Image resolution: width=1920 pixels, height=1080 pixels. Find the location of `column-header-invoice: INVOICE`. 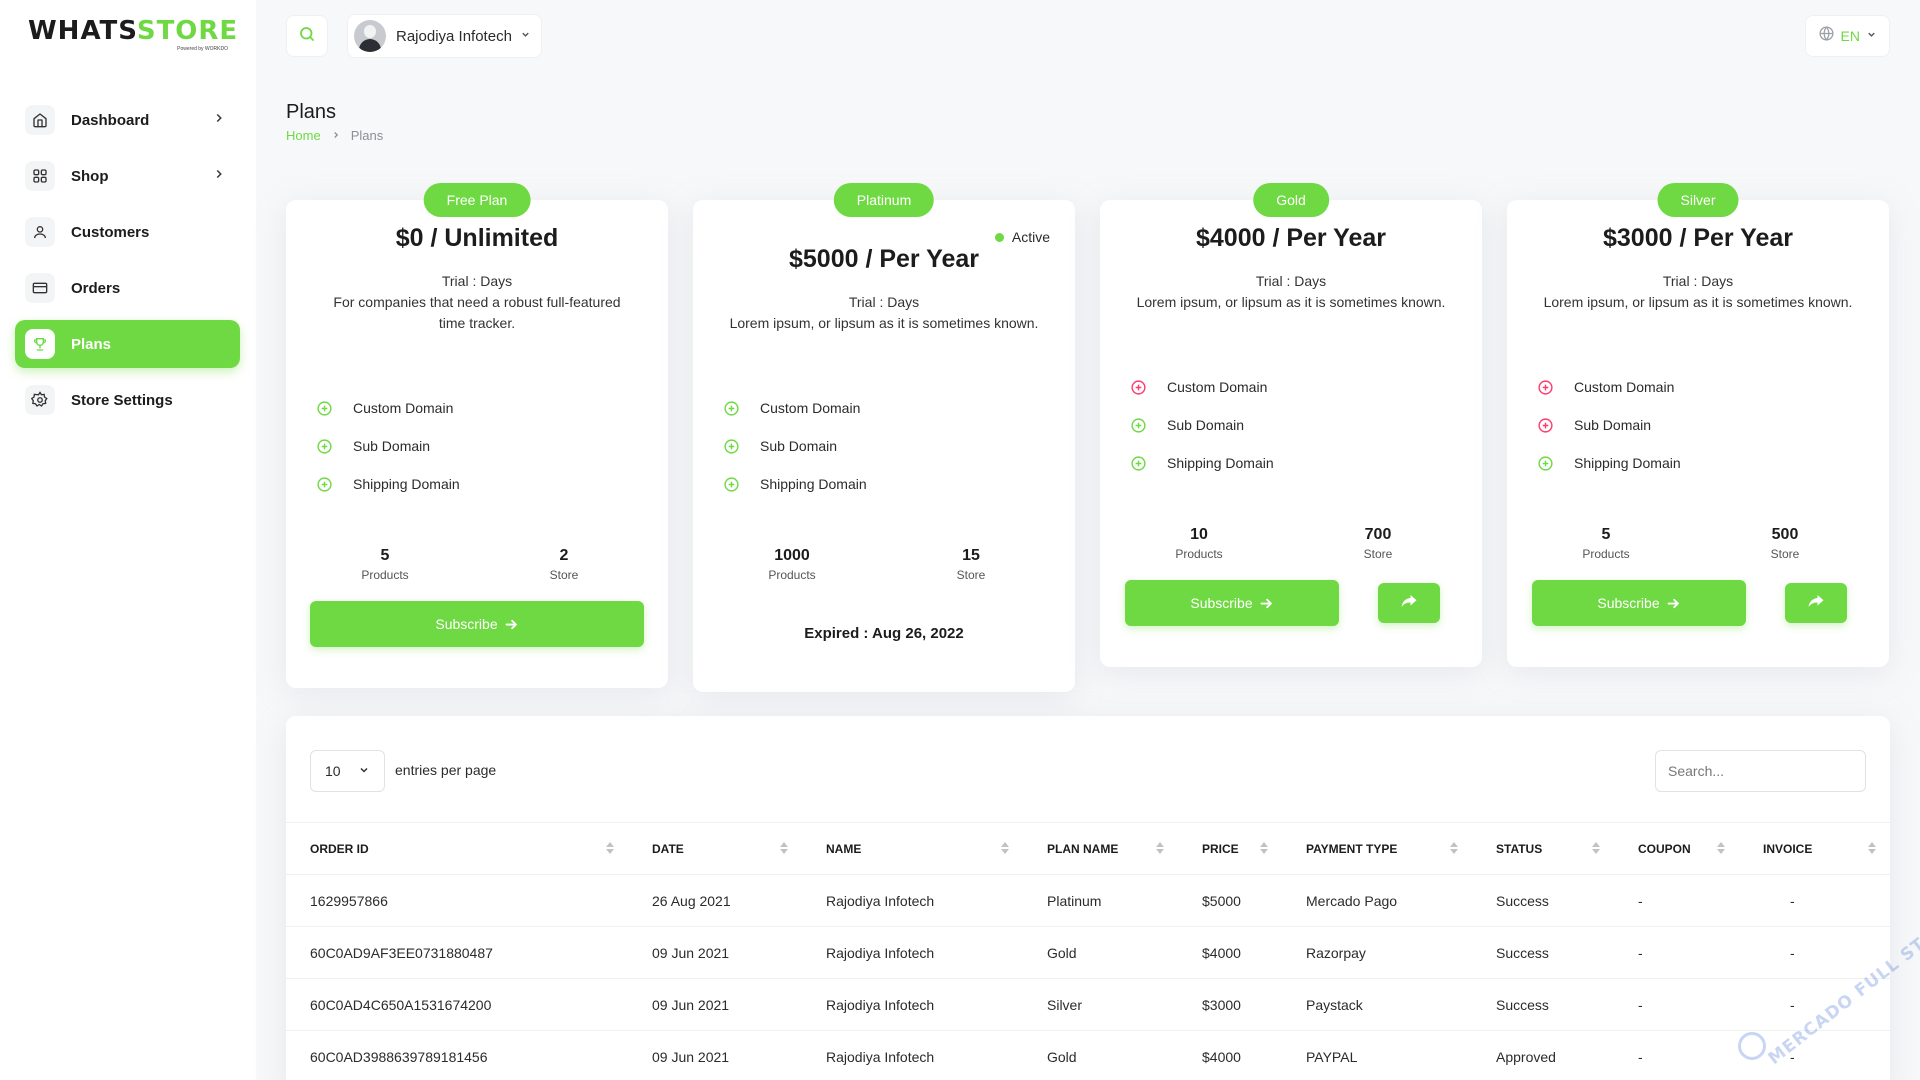

column-header-invoice: INVOICE is located at coordinates (1814, 848).